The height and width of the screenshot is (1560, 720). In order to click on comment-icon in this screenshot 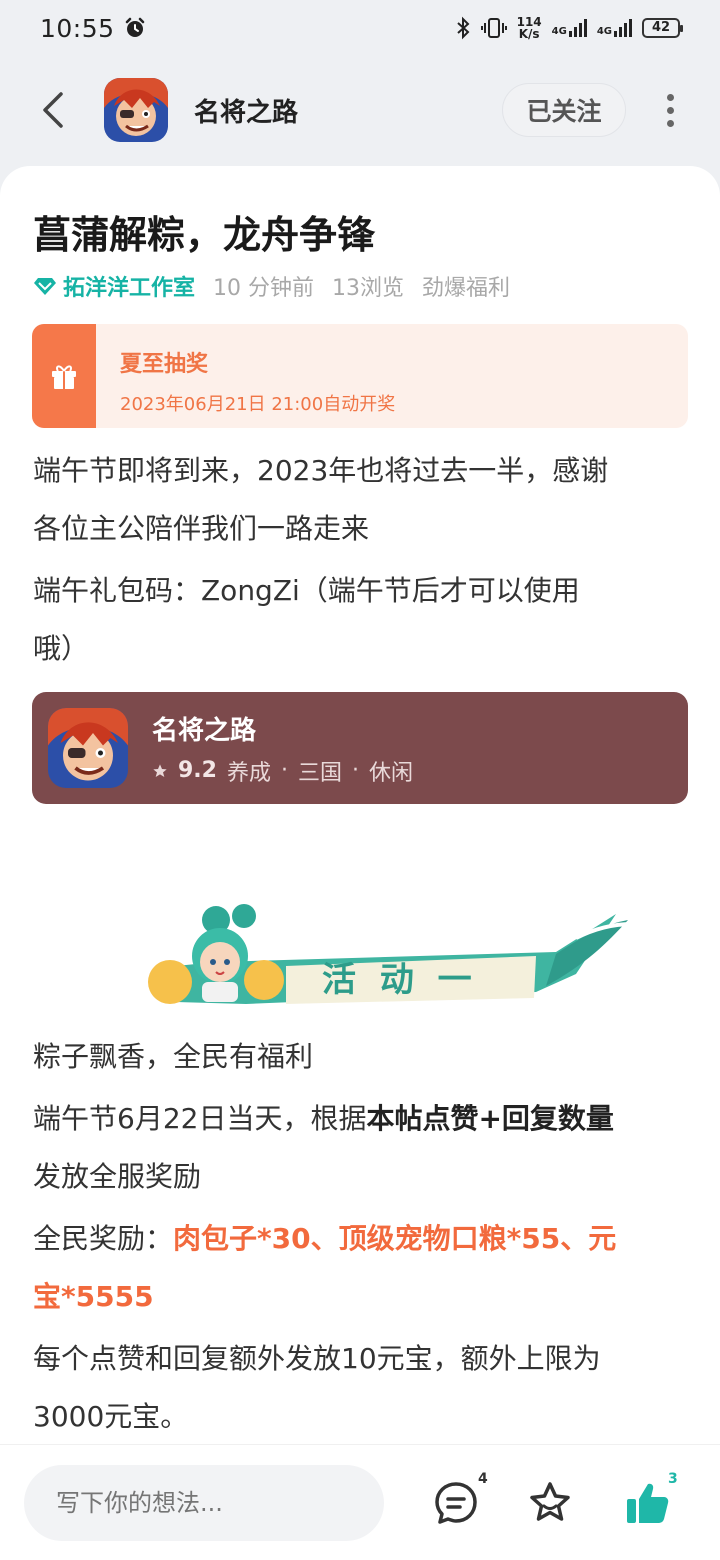, I will do `click(456, 1503)`.